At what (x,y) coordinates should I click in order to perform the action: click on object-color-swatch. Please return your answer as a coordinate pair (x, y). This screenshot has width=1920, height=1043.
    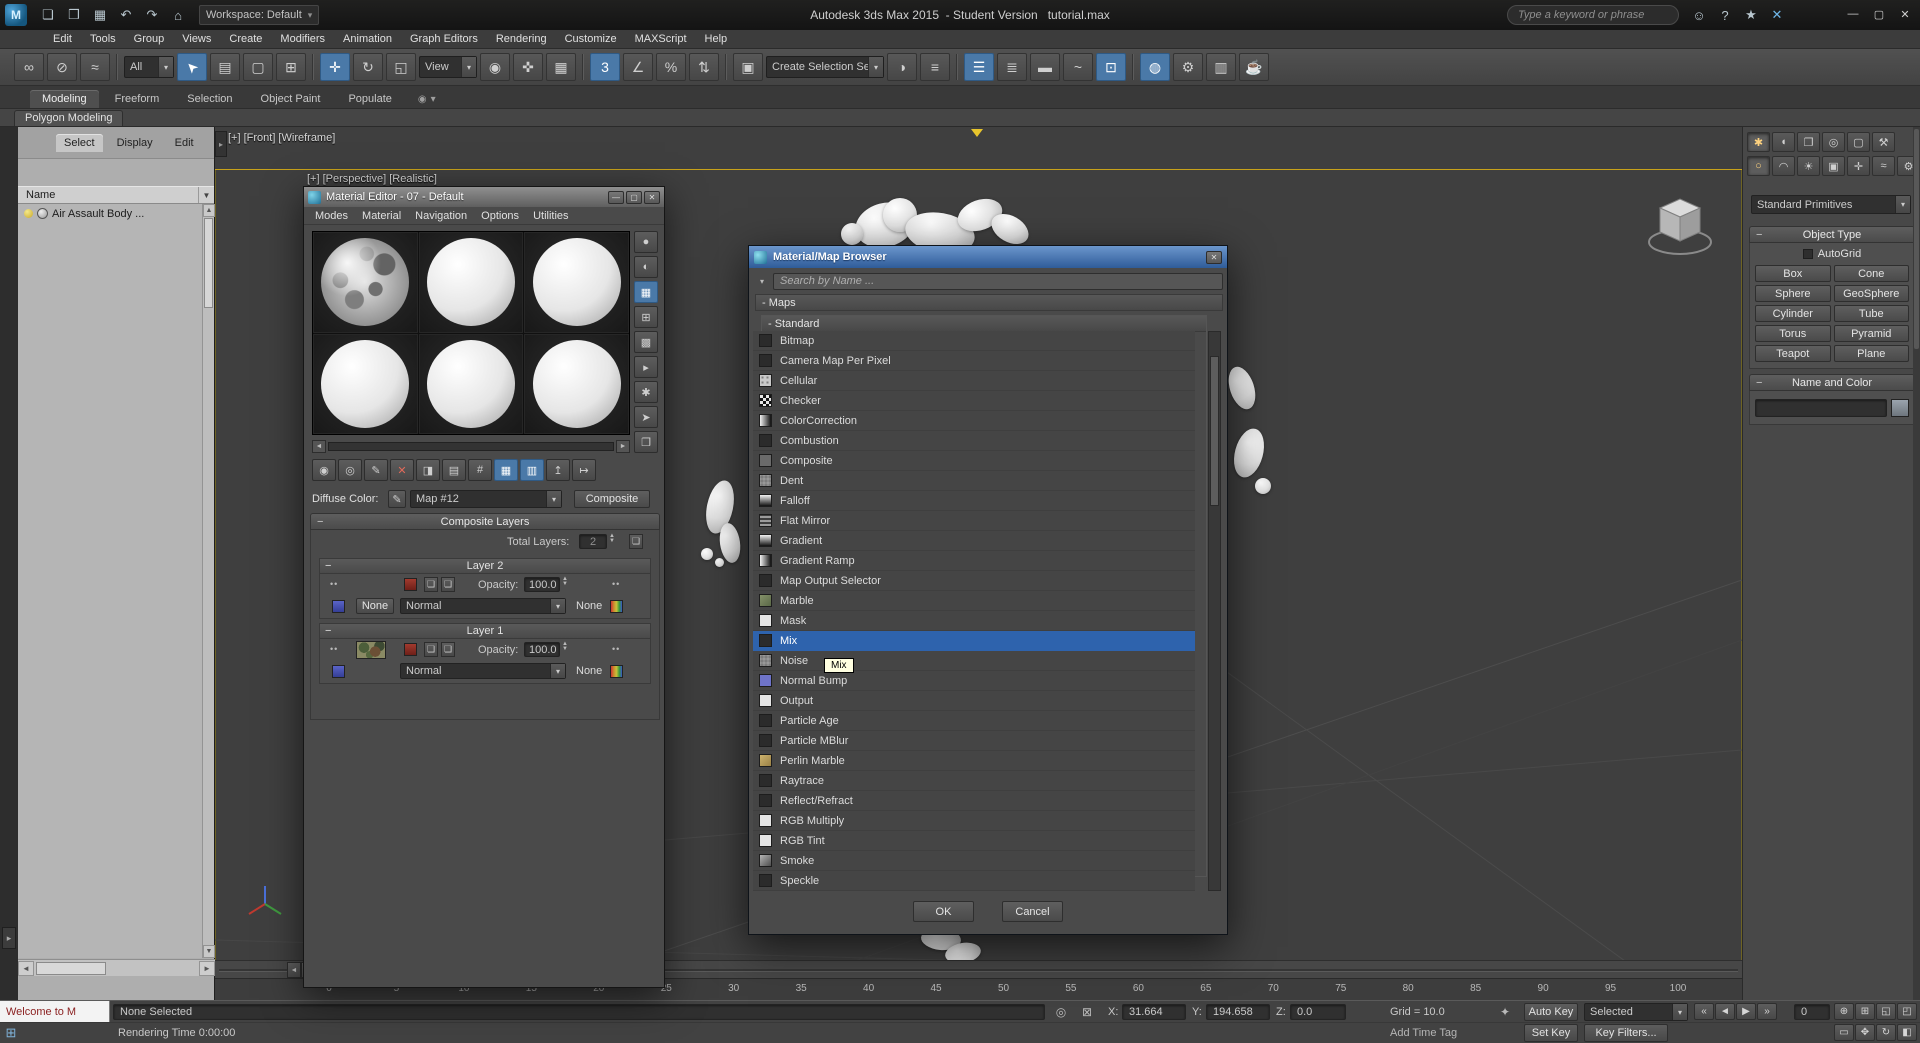
    Looking at the image, I should click on (1900, 407).